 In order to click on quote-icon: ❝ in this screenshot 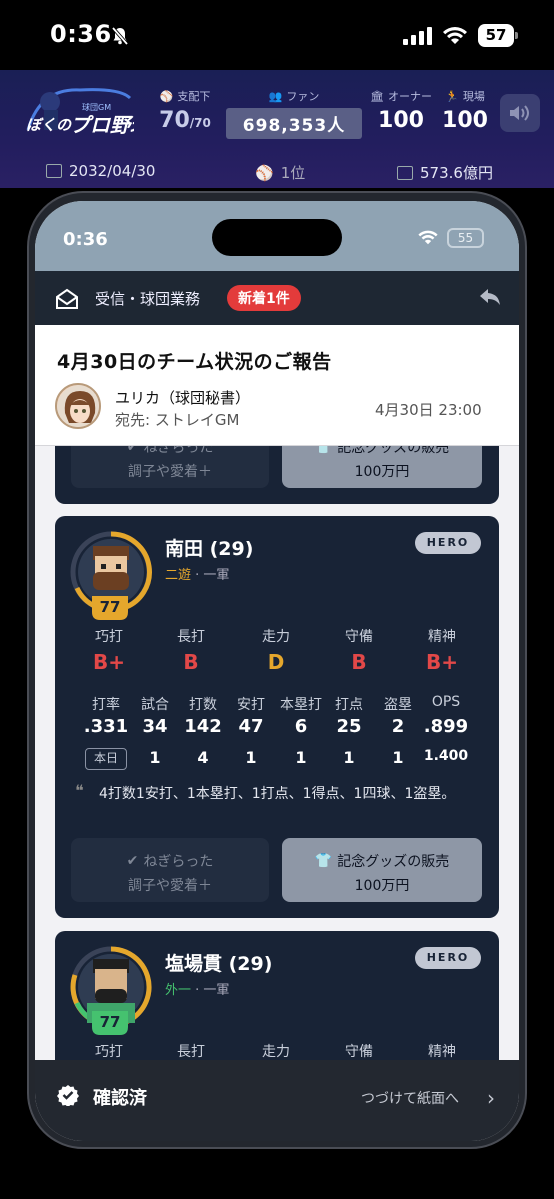, I will do `click(79, 790)`.